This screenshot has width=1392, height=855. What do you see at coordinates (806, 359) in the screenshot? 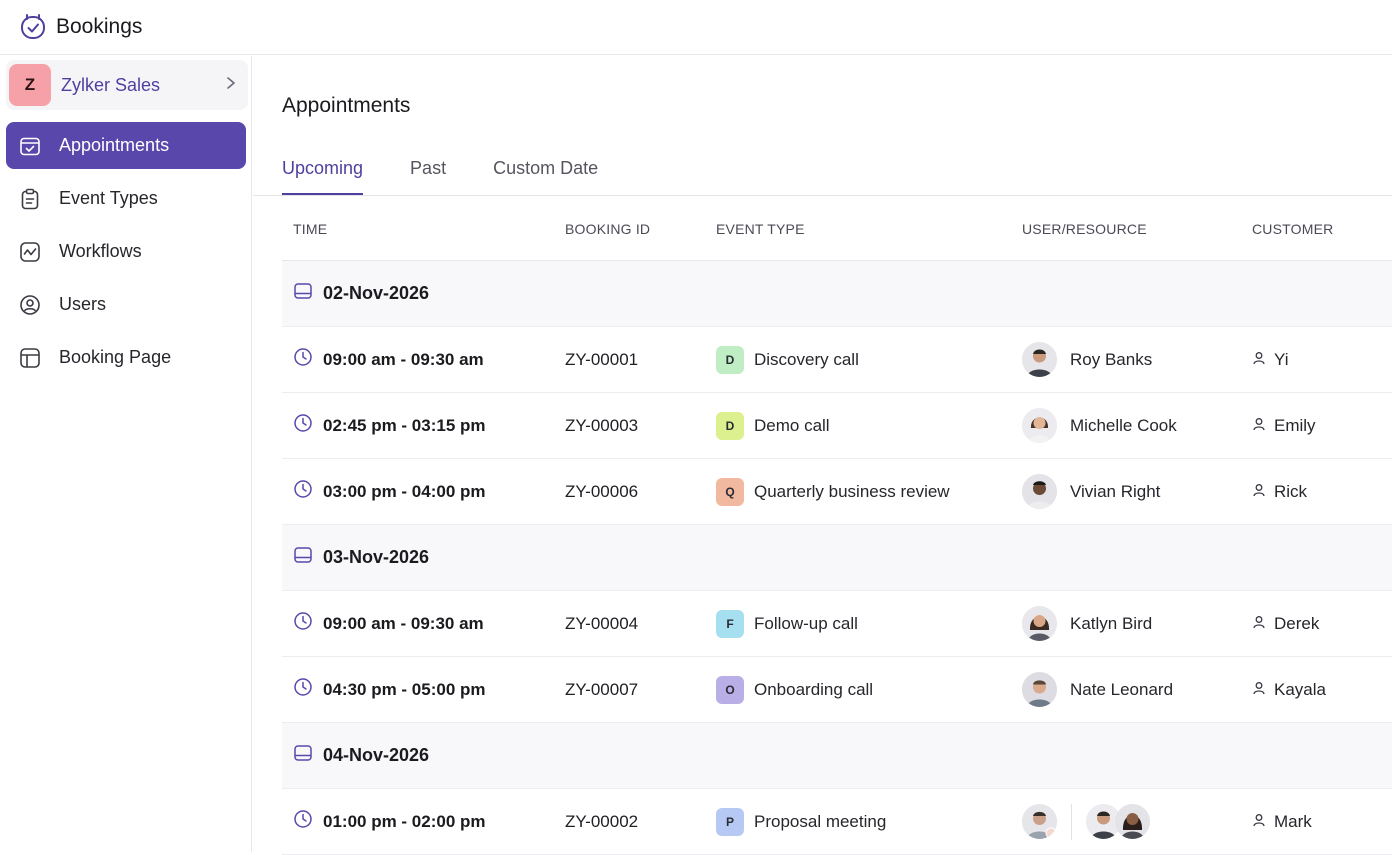
I see `event-type-name: Discovery call` at bounding box center [806, 359].